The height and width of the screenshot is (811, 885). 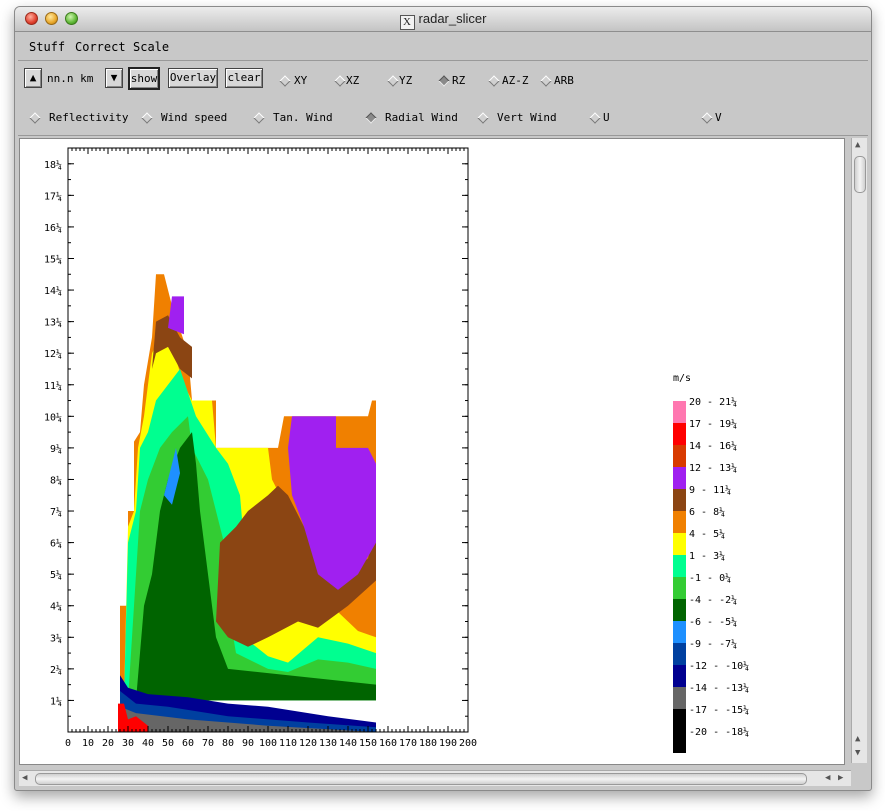 What do you see at coordinates (840, 778) in the screenshot?
I see `scroll-right-icon: ▶` at bounding box center [840, 778].